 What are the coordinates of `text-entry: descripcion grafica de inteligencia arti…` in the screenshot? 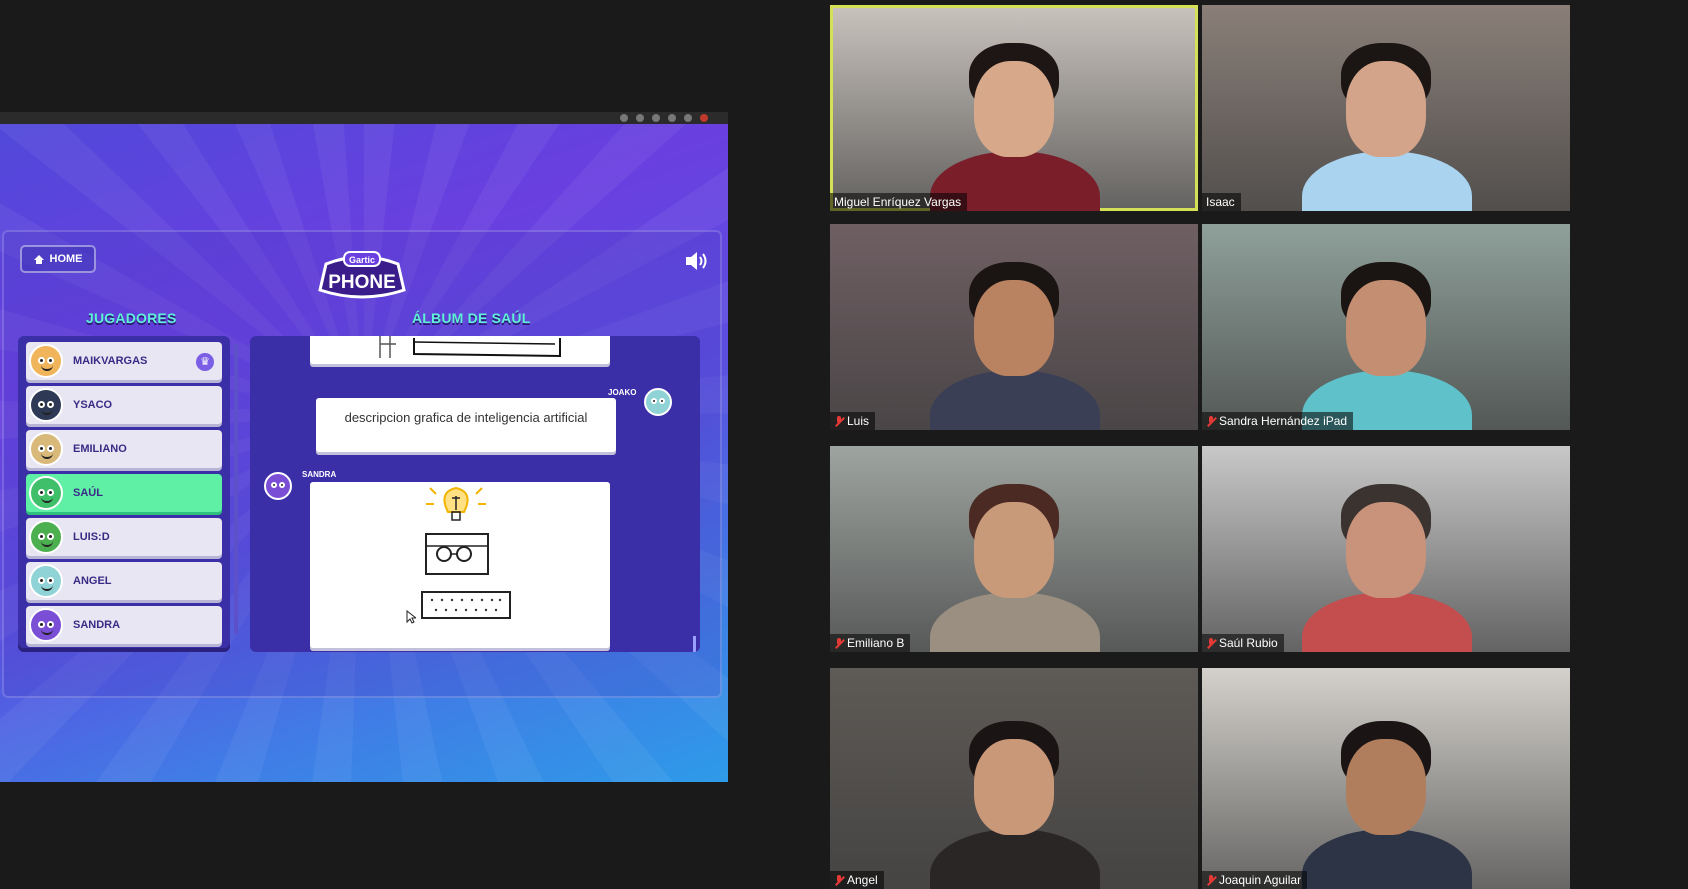 It's located at (466, 417).